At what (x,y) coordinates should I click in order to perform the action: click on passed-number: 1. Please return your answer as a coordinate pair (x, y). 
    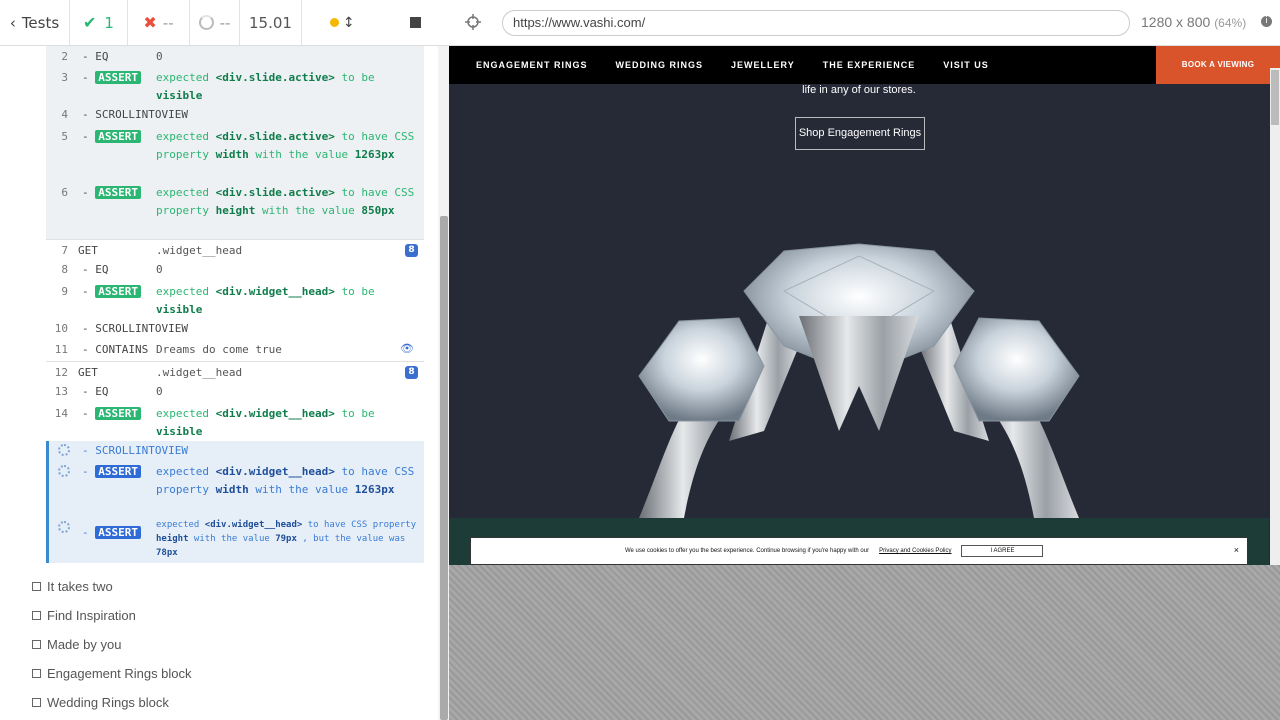
    Looking at the image, I should click on (109, 22).